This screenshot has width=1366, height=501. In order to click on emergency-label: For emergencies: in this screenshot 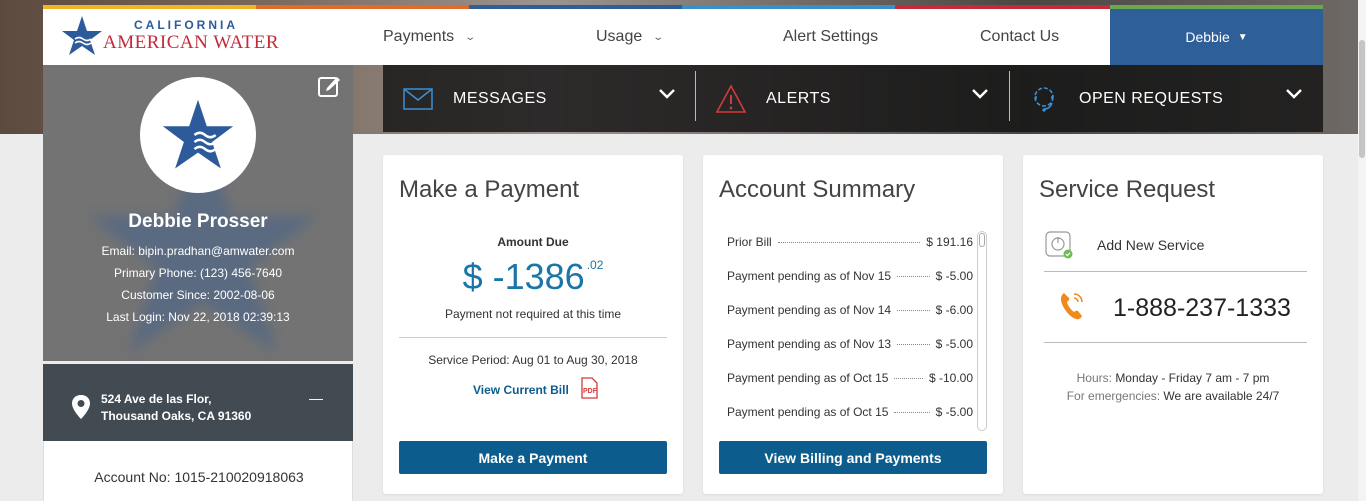, I will do `click(1113, 396)`.